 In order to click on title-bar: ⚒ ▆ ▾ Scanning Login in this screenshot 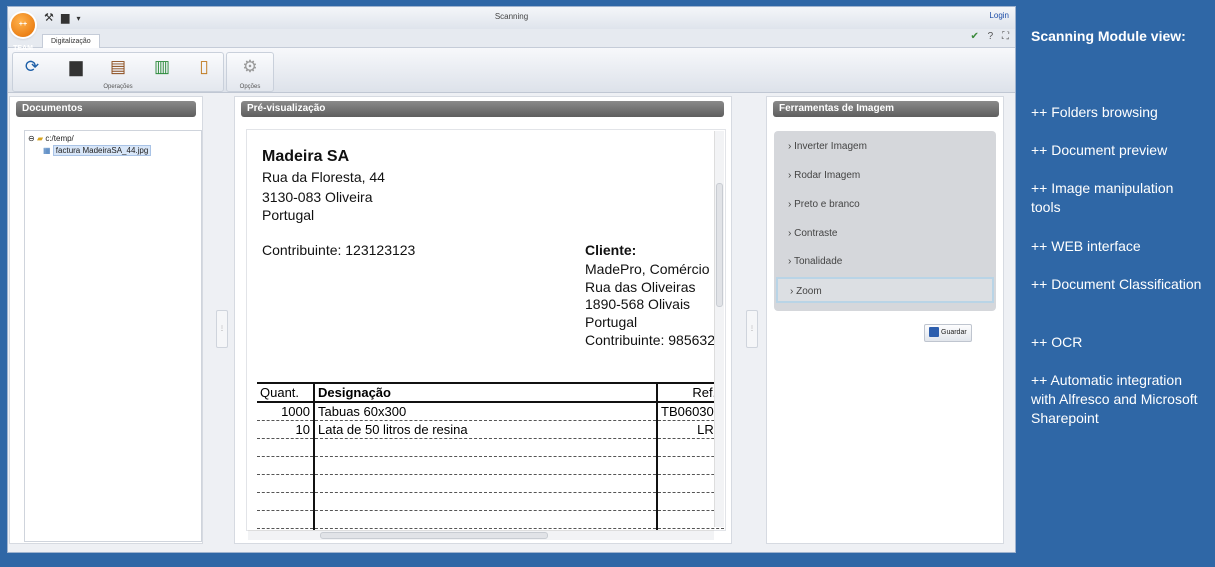, I will do `click(511, 18)`.